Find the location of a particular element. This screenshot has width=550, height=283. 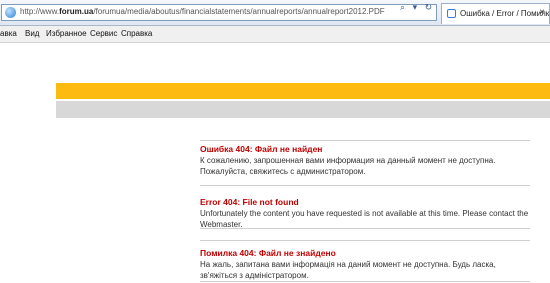

menu-item-help: Справка is located at coordinates (136, 33).